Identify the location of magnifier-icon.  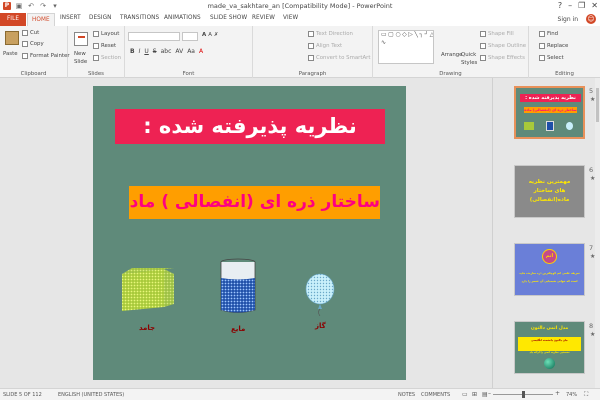
(542, 34).